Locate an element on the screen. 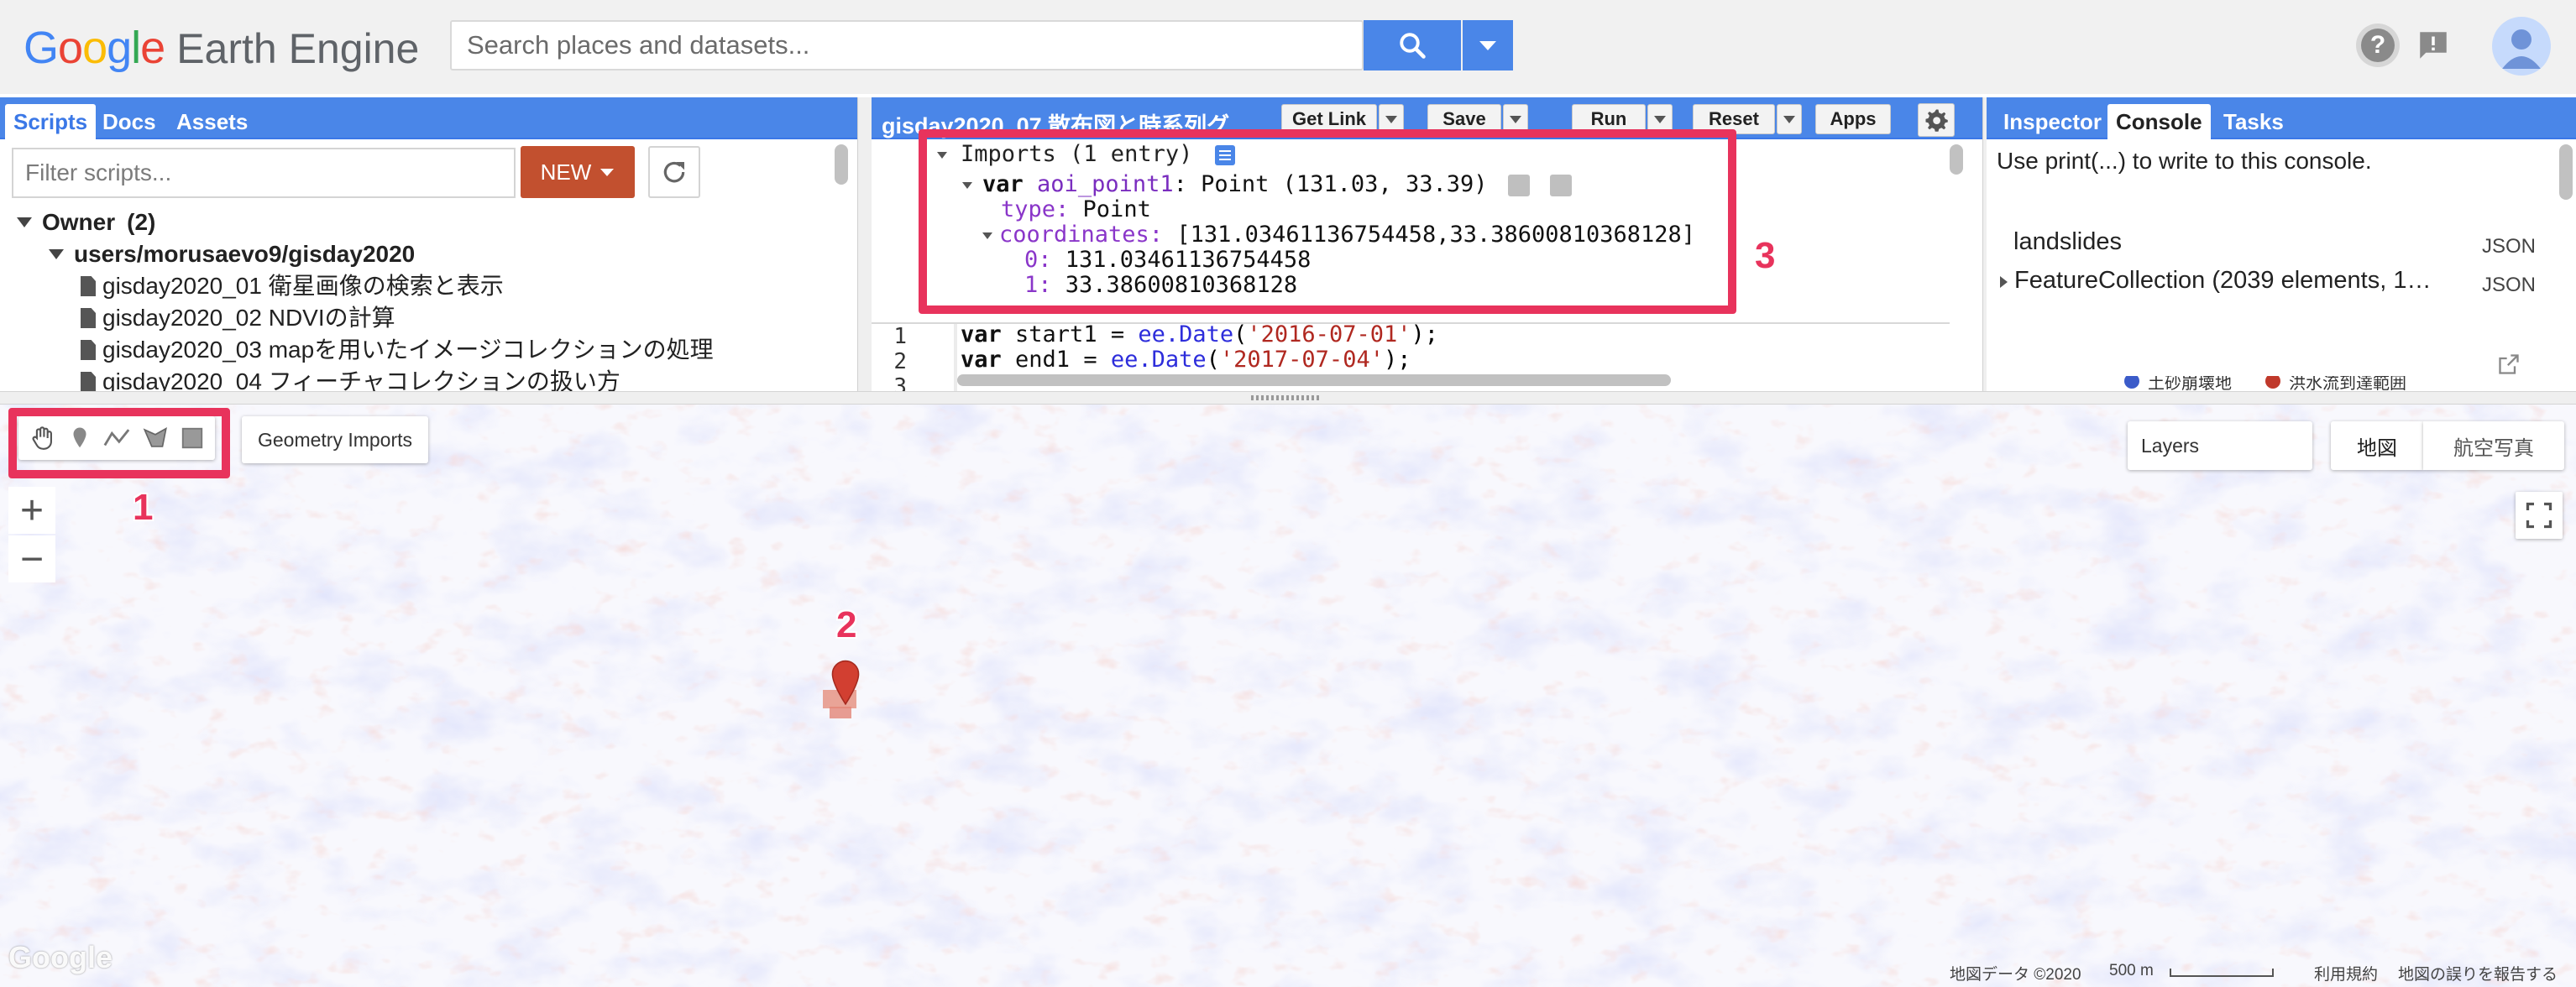 Image resolution: width=2576 pixels, height=987 pixels. account-avatar is located at coordinates (2522, 46).